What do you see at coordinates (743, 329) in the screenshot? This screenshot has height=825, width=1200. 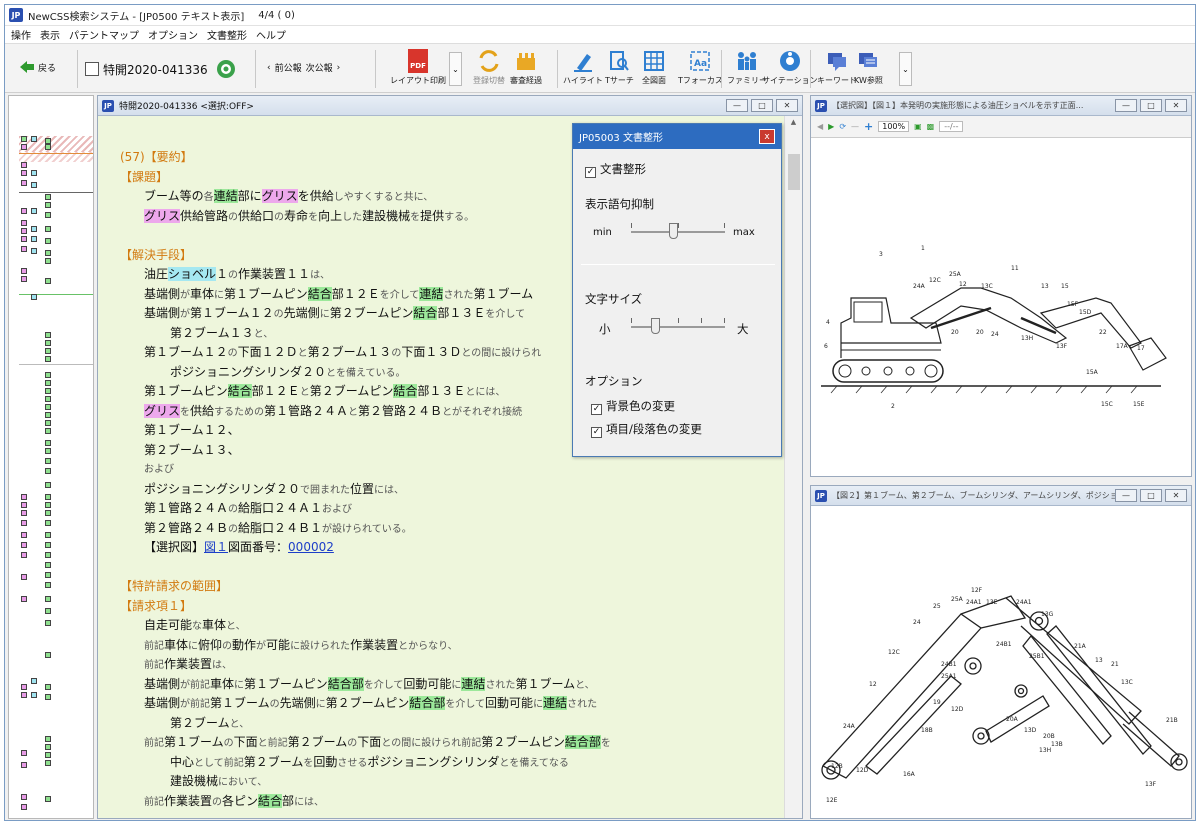 I see `font-large-label: 大` at bounding box center [743, 329].